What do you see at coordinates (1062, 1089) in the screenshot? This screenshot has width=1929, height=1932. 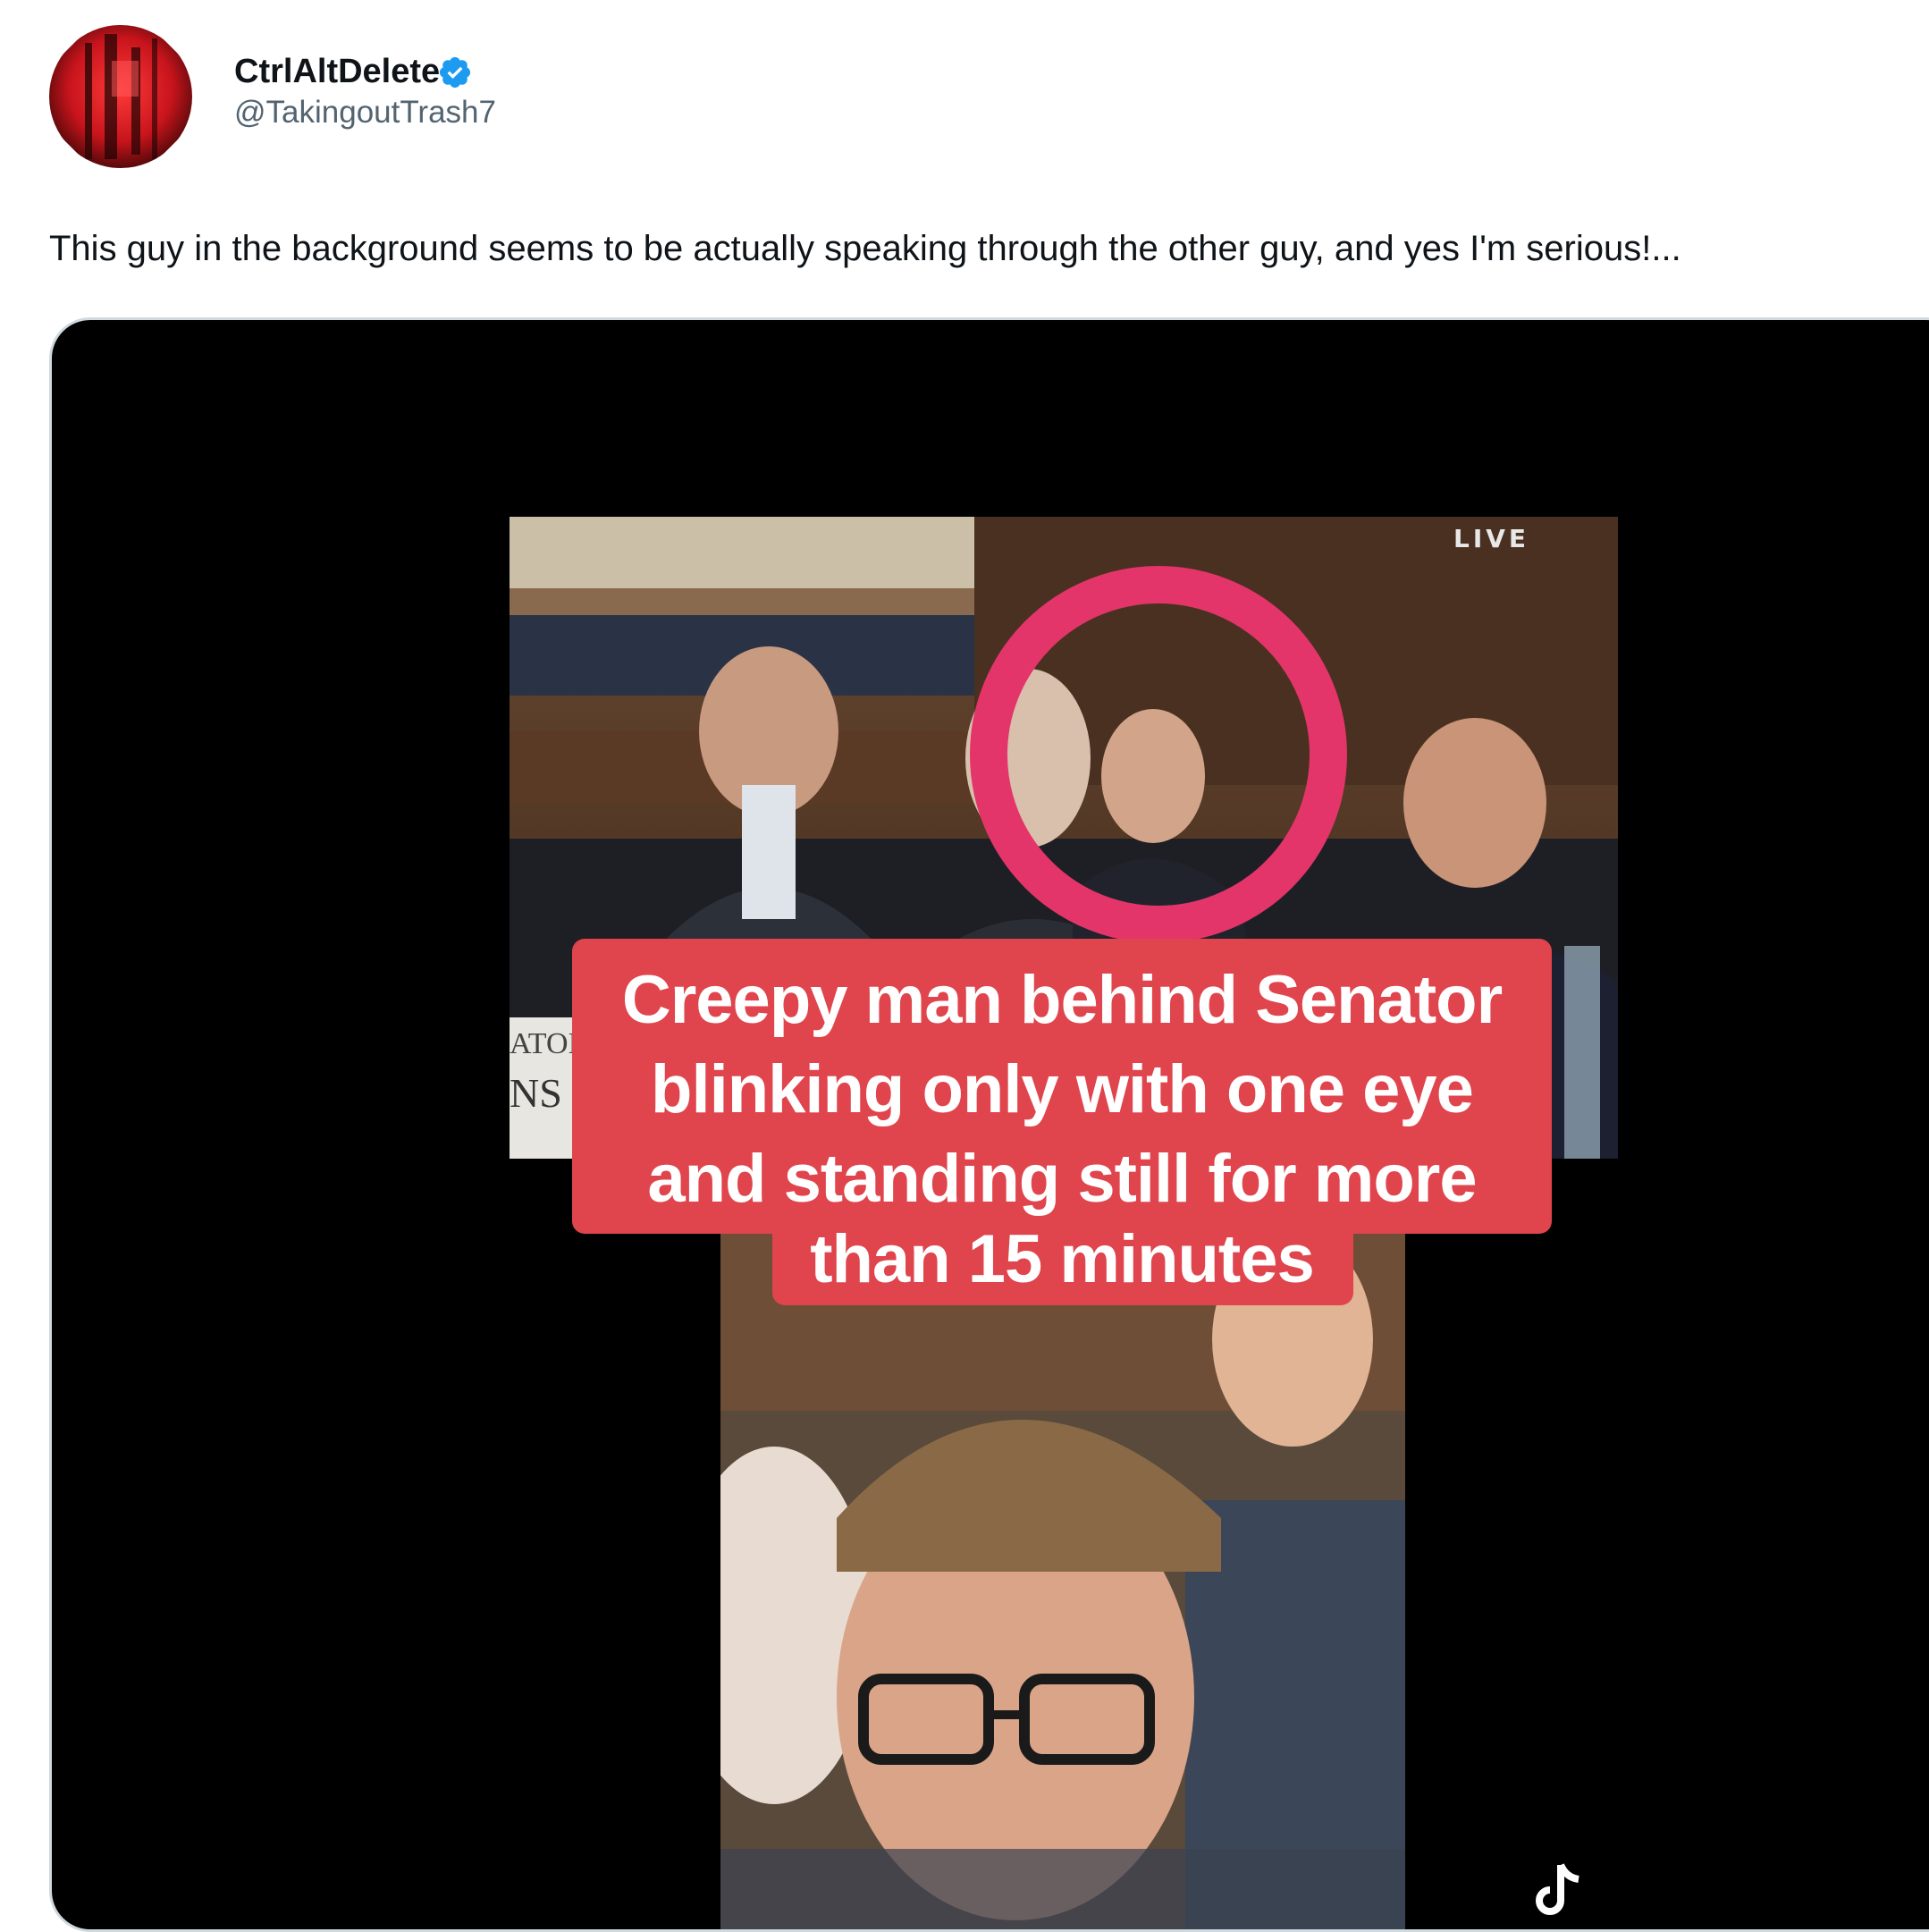 I see `caption-line-2: blinking only with one eye` at bounding box center [1062, 1089].